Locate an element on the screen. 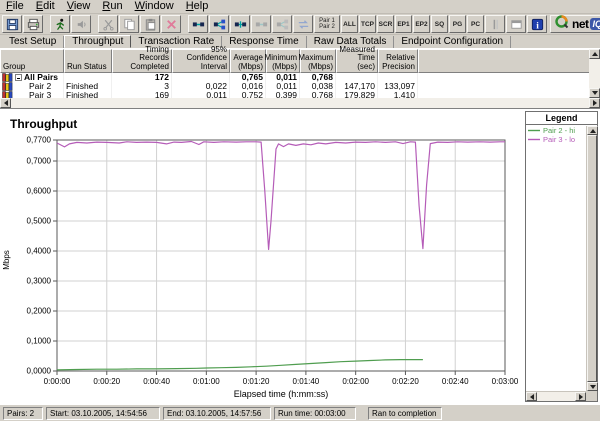  legend-horizontal-scrollbar is located at coordinates (556, 396).